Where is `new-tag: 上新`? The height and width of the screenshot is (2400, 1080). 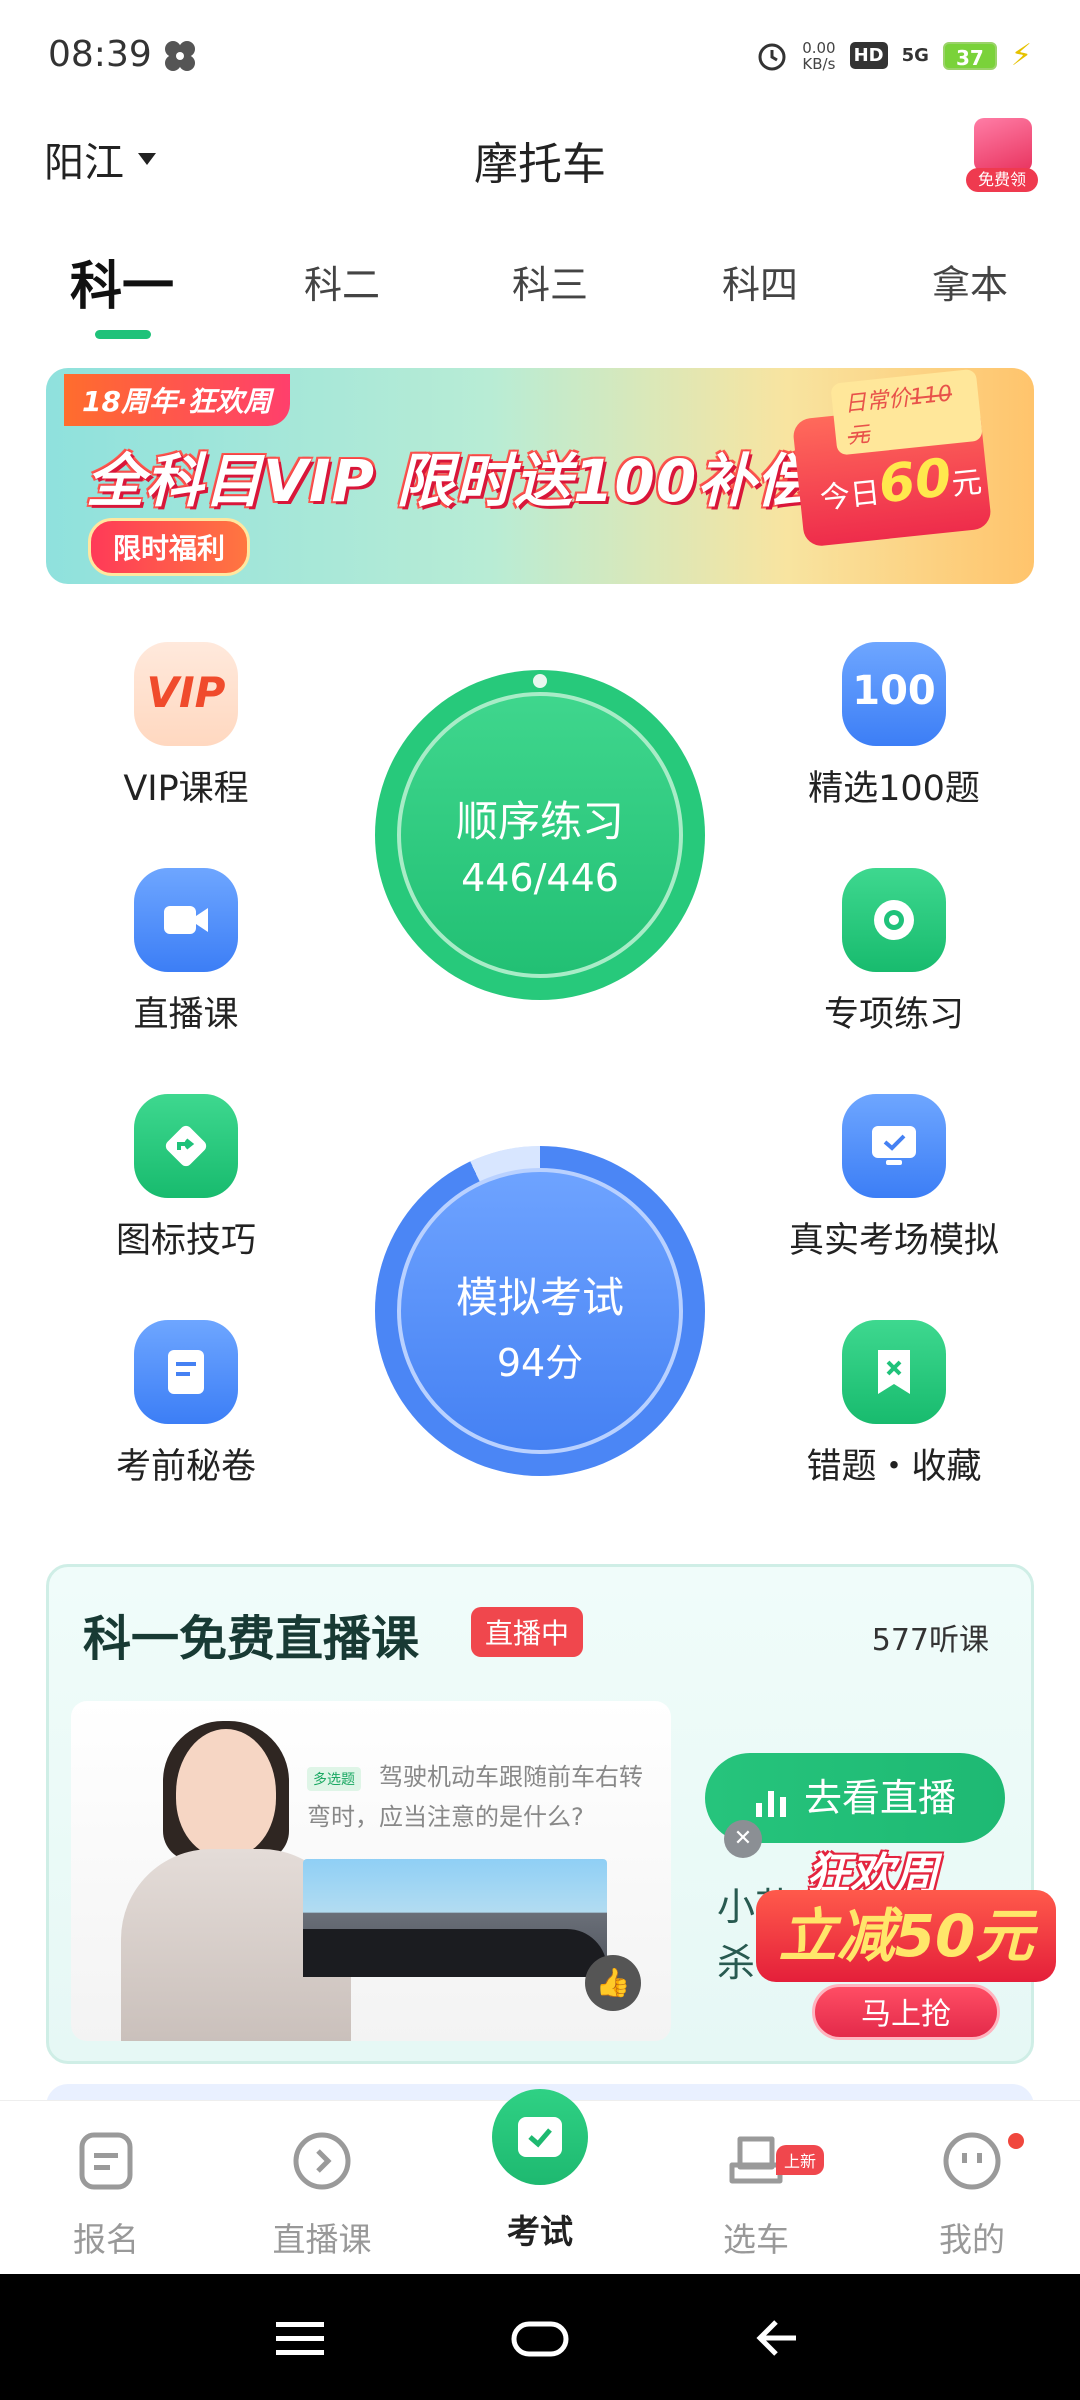 new-tag: 上新 is located at coordinates (800, 2160).